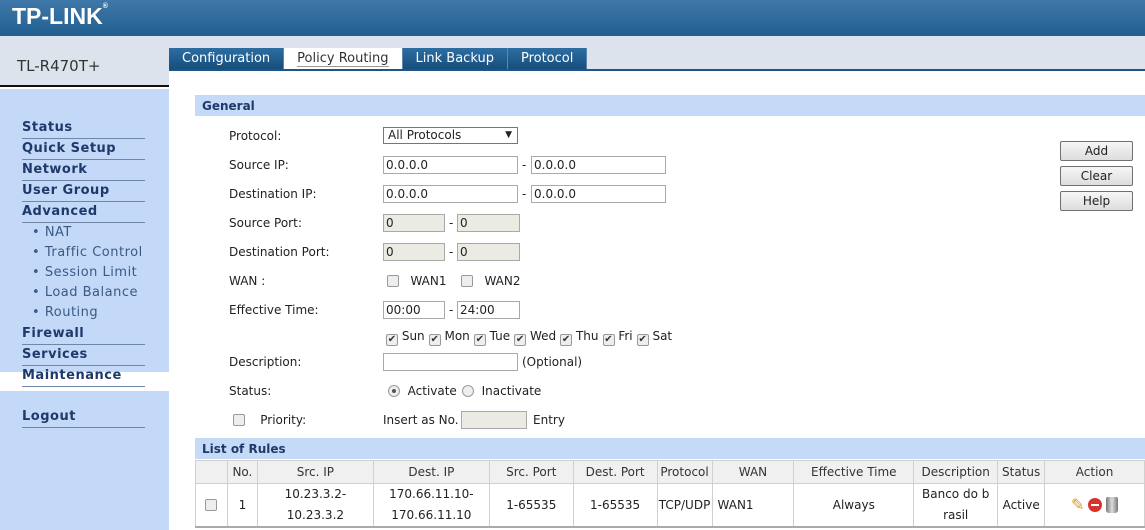 Image resolution: width=1145 pixels, height=530 pixels. I want to click on day-tue-option: ✔ Tue, so click(492, 337).